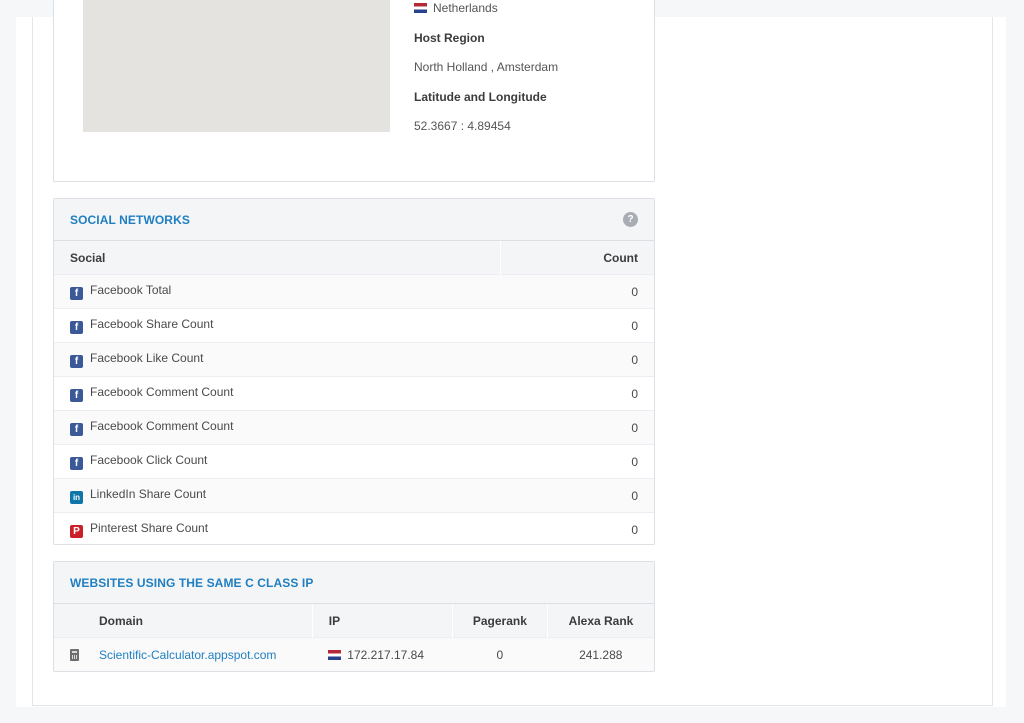 The width and height of the screenshot is (1024, 723). I want to click on linkedin-icon: in, so click(76, 497).